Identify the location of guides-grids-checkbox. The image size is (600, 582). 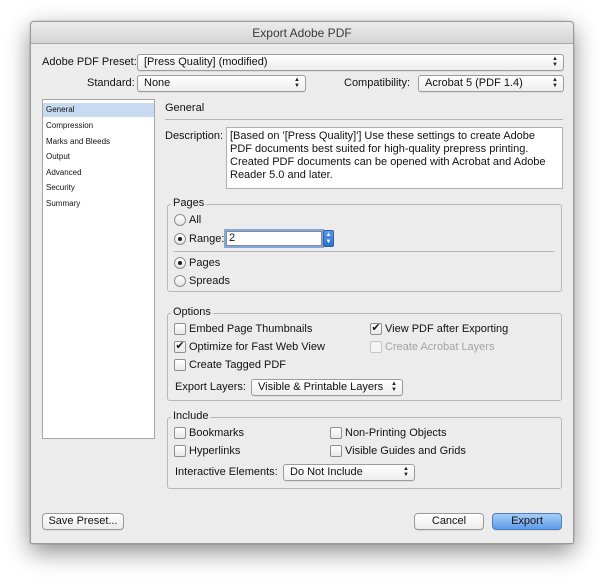
(336, 451).